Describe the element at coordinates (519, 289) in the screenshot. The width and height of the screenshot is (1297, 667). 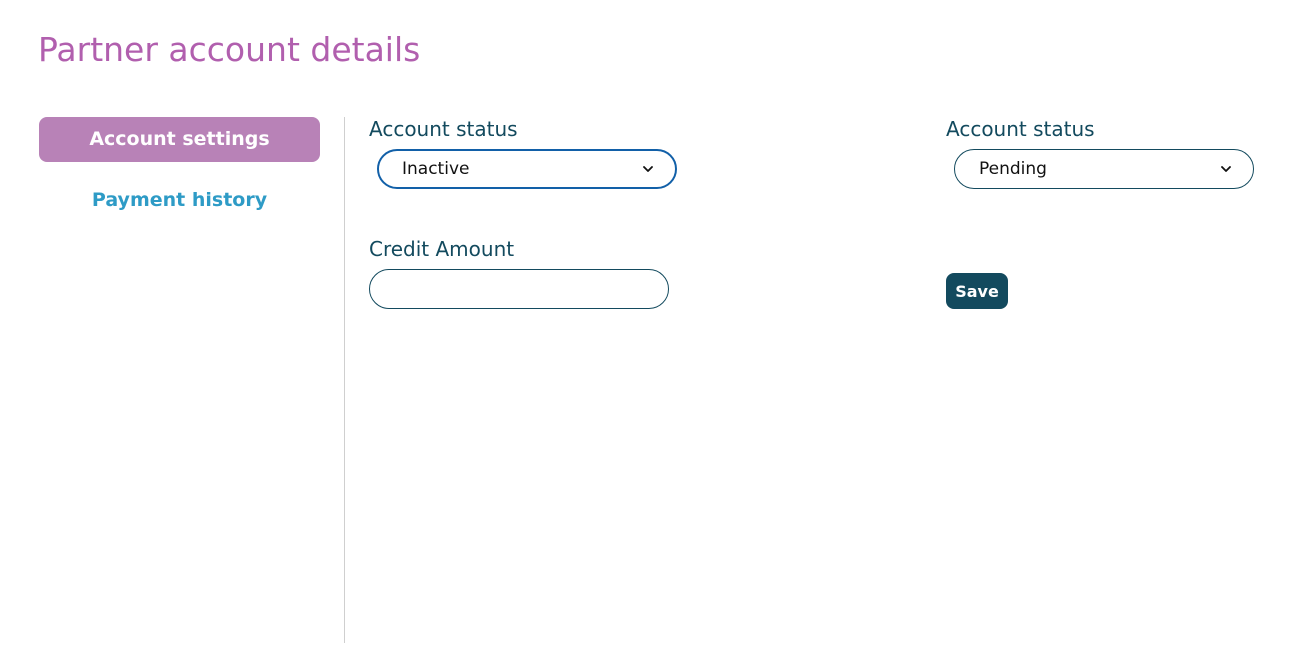
I see `credit-amount-input` at that location.